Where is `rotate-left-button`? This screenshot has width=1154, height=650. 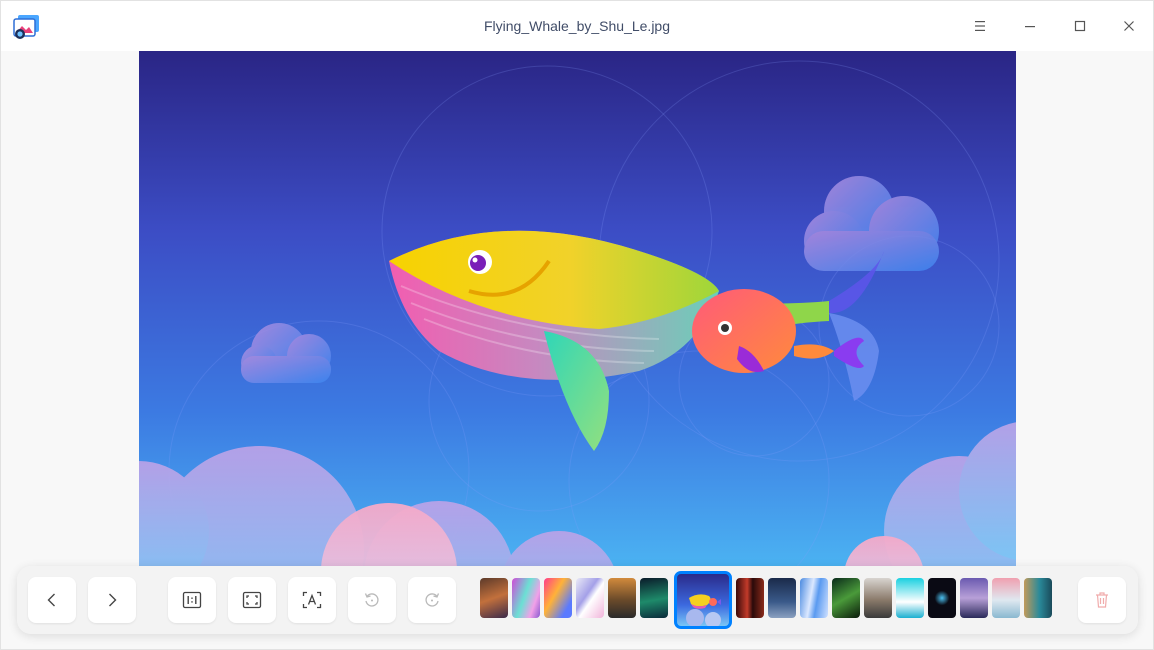
rotate-left-button is located at coordinates (372, 600).